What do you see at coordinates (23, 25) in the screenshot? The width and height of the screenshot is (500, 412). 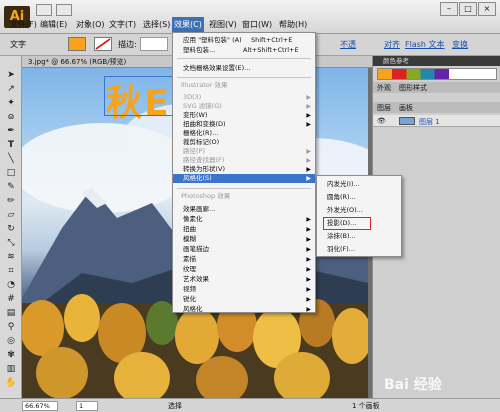 I see `menu-file: 文件(F)` at bounding box center [23, 25].